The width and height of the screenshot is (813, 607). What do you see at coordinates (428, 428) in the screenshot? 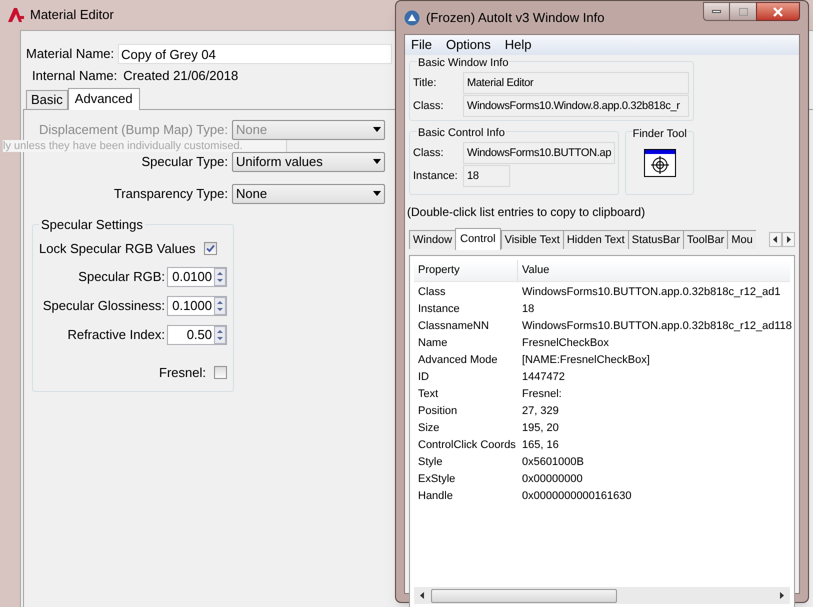
I see `table-cell-text: Size` at bounding box center [428, 428].